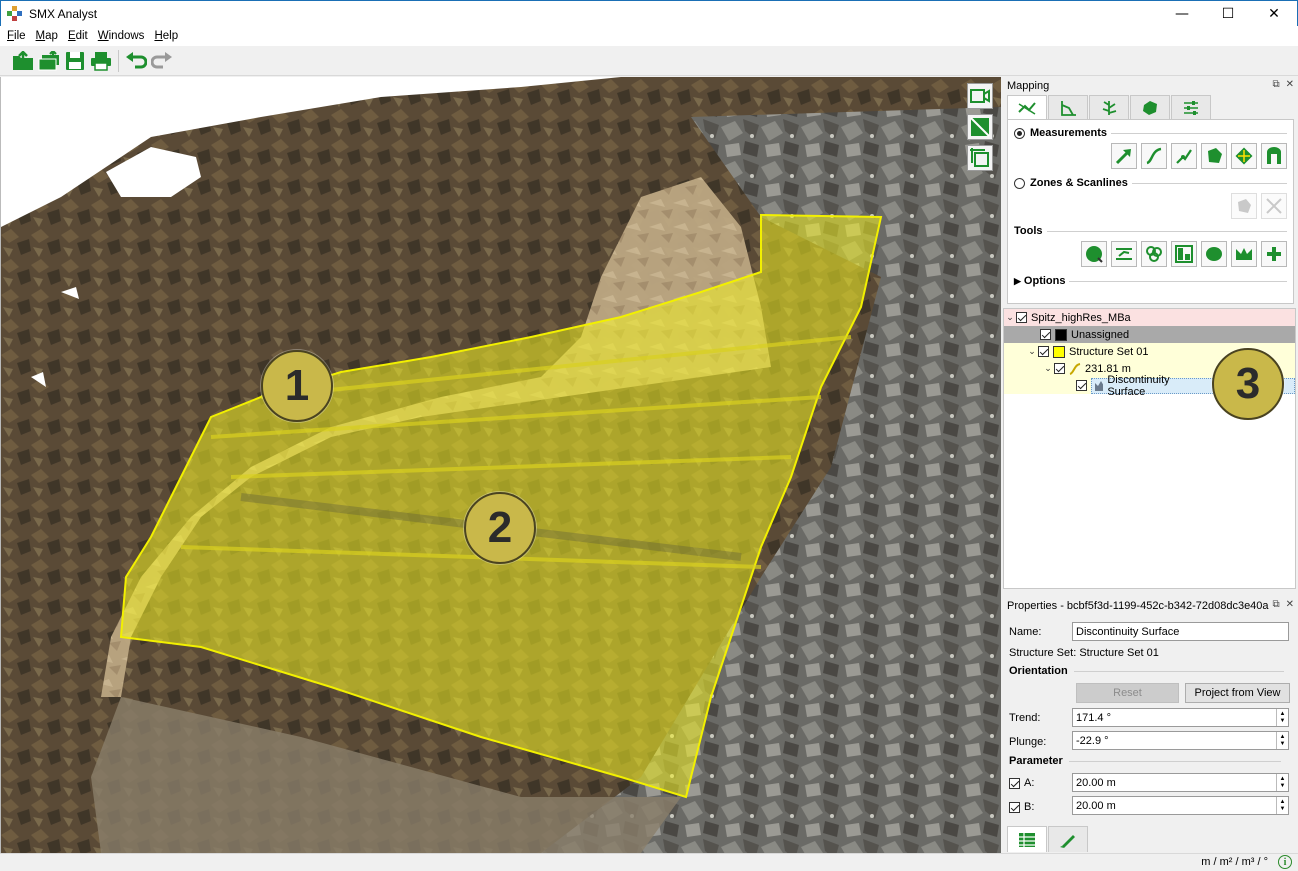  Describe the element at coordinates (75, 61) in the screenshot. I see `save-button` at that location.